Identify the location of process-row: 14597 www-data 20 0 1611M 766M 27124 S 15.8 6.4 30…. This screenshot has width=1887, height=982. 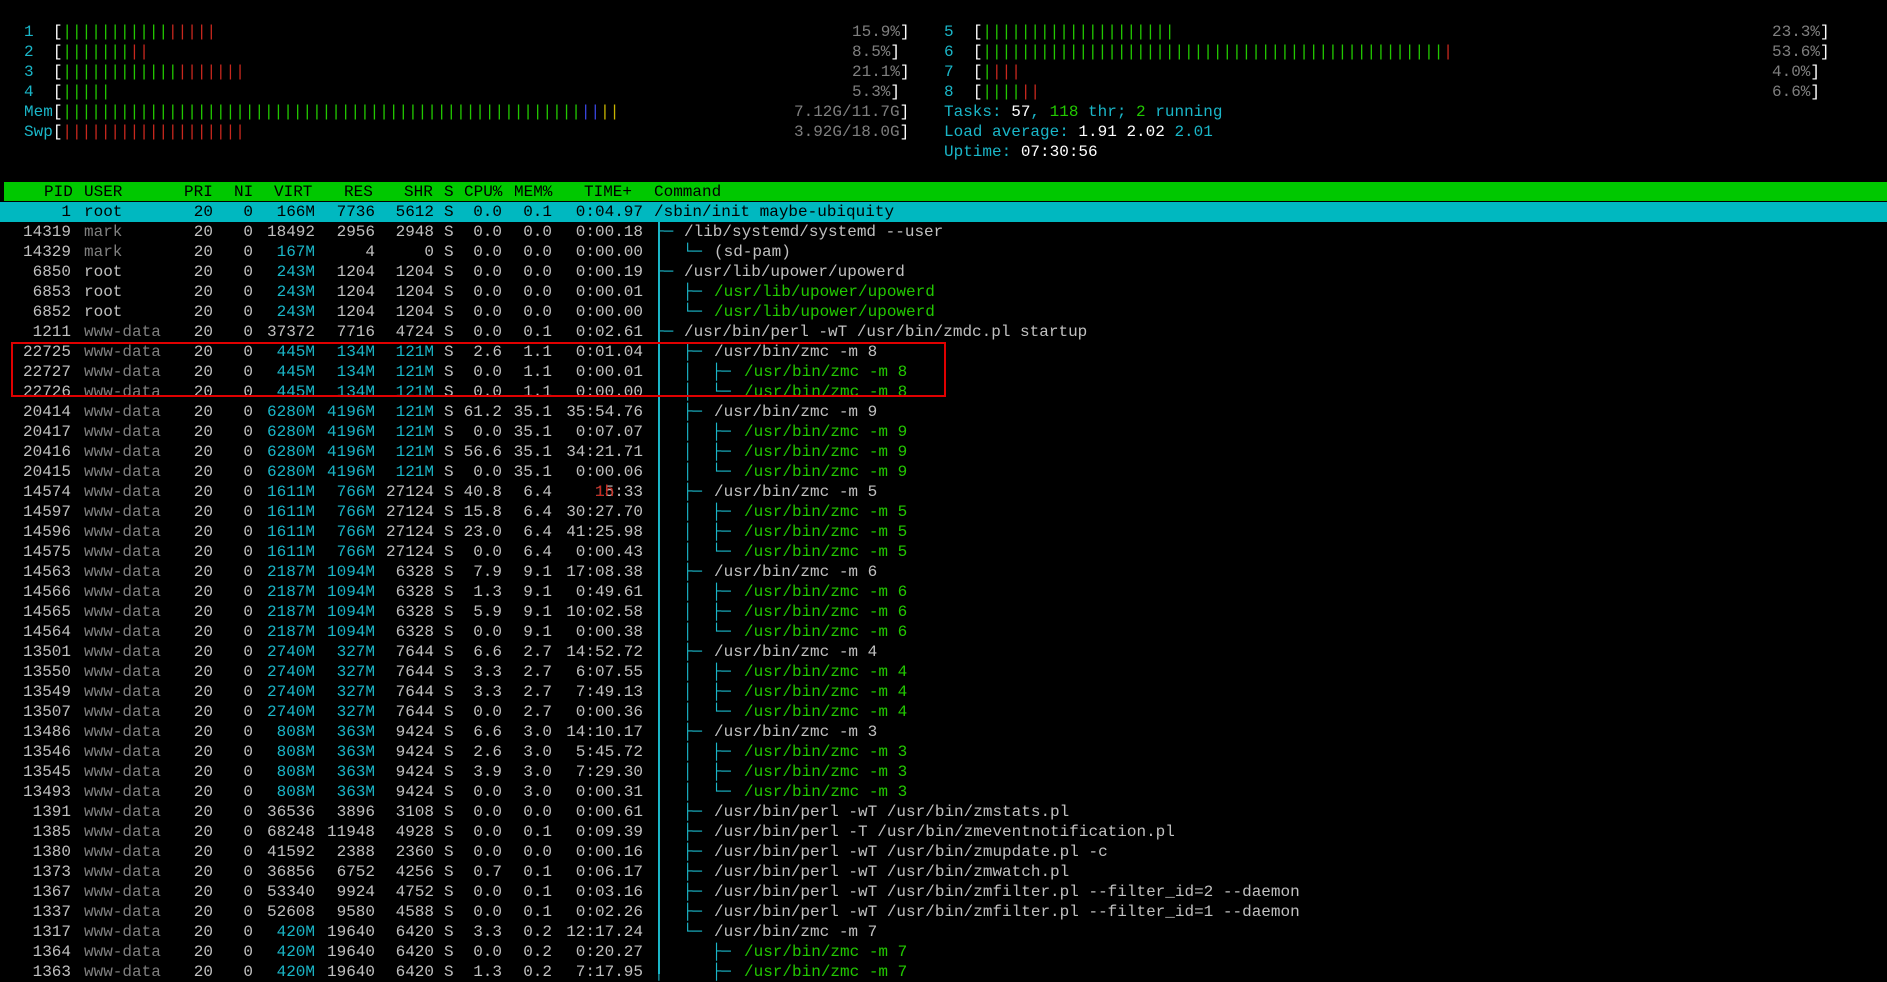
(943, 512).